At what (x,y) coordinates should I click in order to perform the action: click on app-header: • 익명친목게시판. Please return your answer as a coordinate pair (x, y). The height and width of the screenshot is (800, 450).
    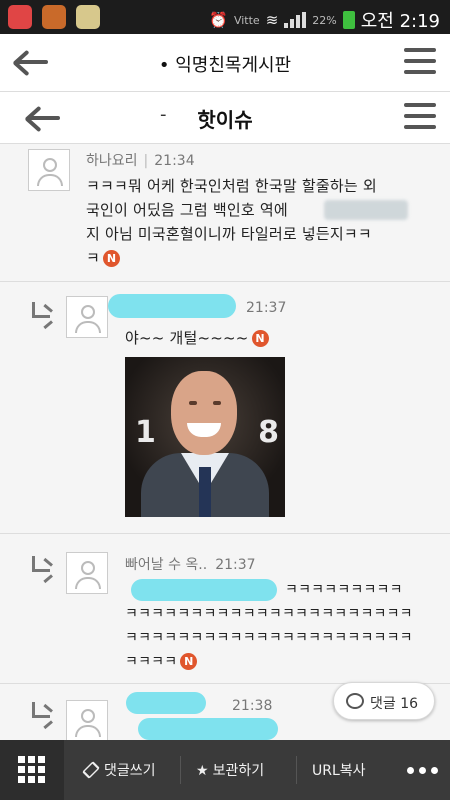
    Looking at the image, I should click on (225, 63).